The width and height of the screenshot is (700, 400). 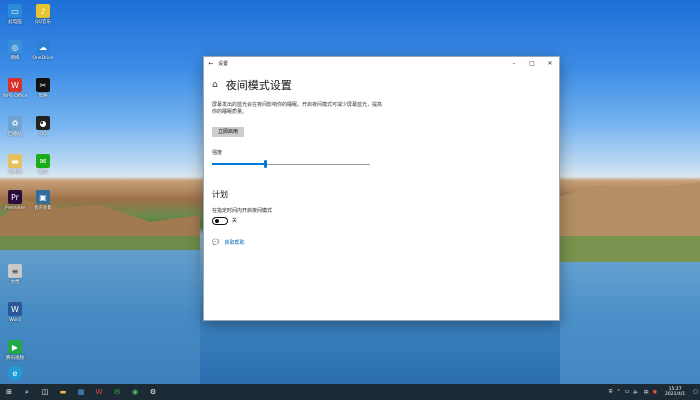 I want to click on desktop-icon-qq: ◕ QQ, so click(x=43, y=126).